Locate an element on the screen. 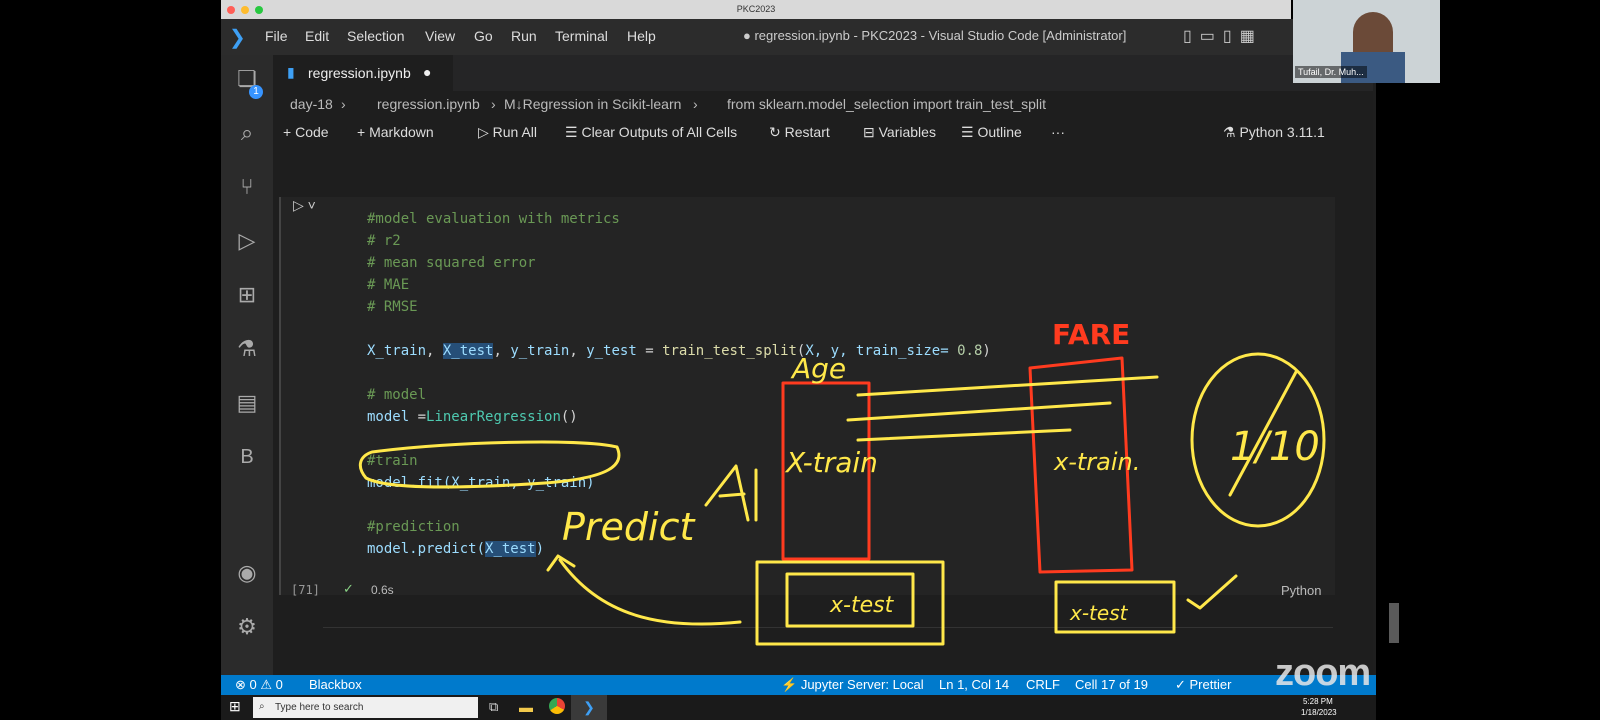 The width and height of the screenshot is (1600, 720). zoom-logo: zoom is located at coordinates (1323, 673).